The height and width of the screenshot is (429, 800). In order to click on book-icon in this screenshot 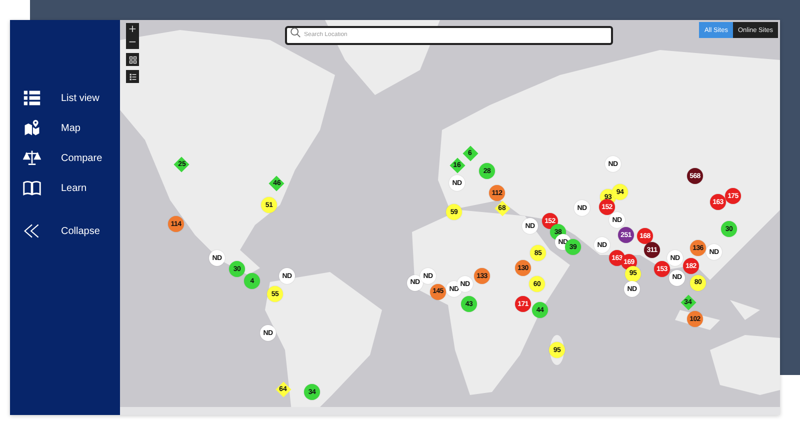, I will do `click(32, 188)`.